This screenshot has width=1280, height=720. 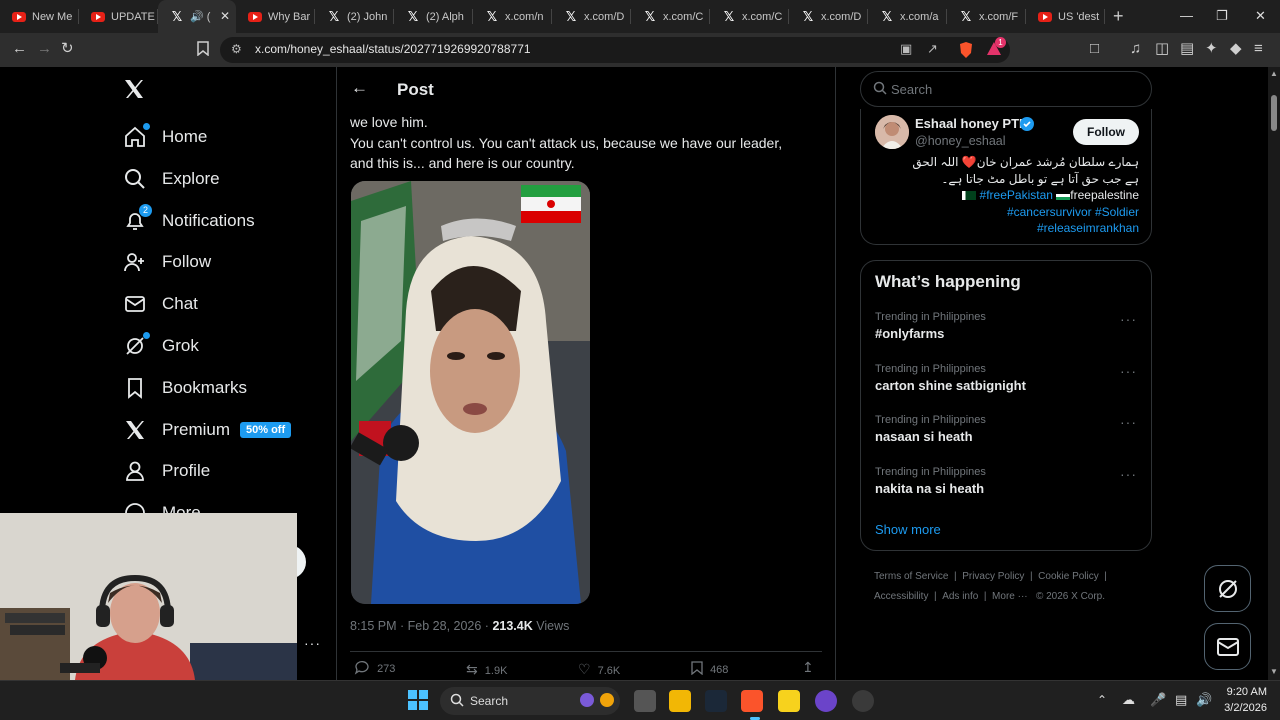 What do you see at coordinates (932, 49) in the screenshot?
I see `share-icon: ↗` at bounding box center [932, 49].